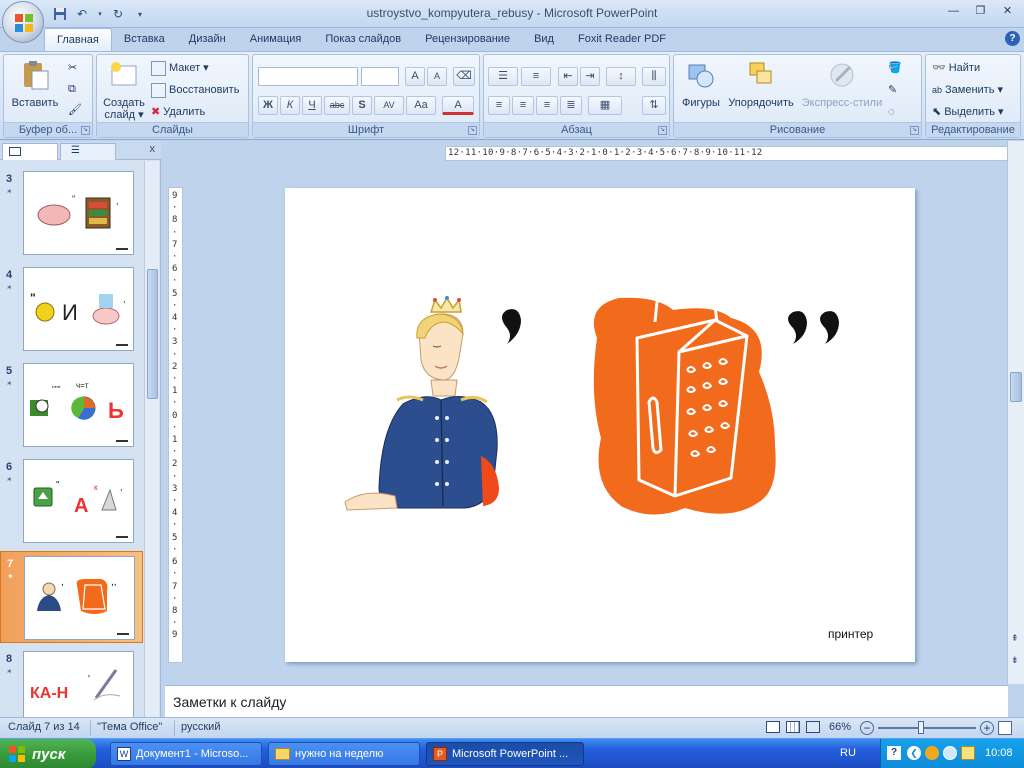 This screenshot has width=1024, height=768. What do you see at coordinates (268, 105) in the screenshot?
I see `bold-button: Ж` at bounding box center [268, 105].